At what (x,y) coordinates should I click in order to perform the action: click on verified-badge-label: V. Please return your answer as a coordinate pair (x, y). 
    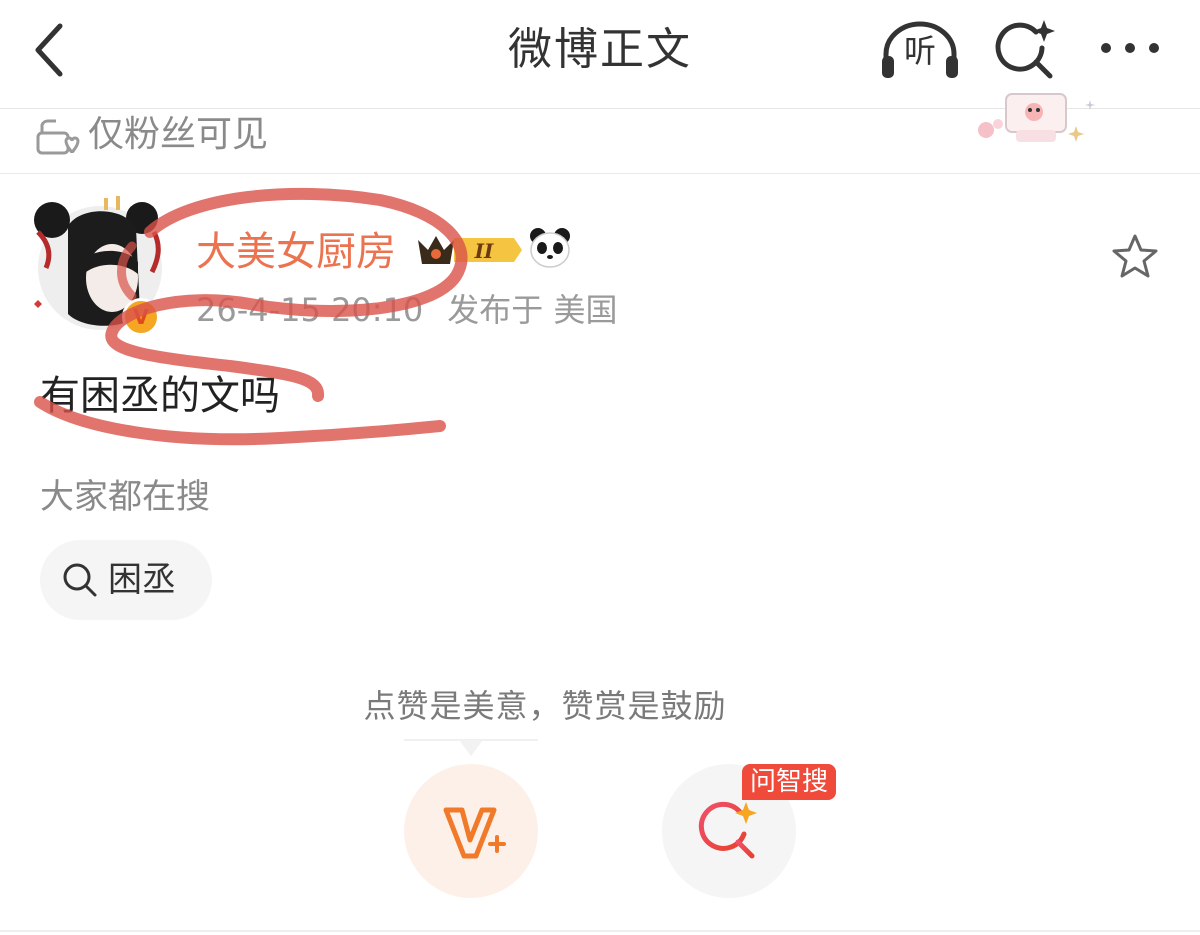
    Looking at the image, I should click on (141, 317).